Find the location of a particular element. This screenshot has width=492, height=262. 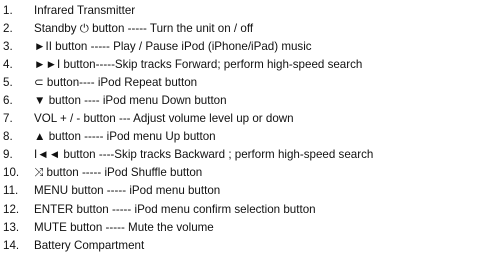

item-number: 6. is located at coordinates (8, 101).